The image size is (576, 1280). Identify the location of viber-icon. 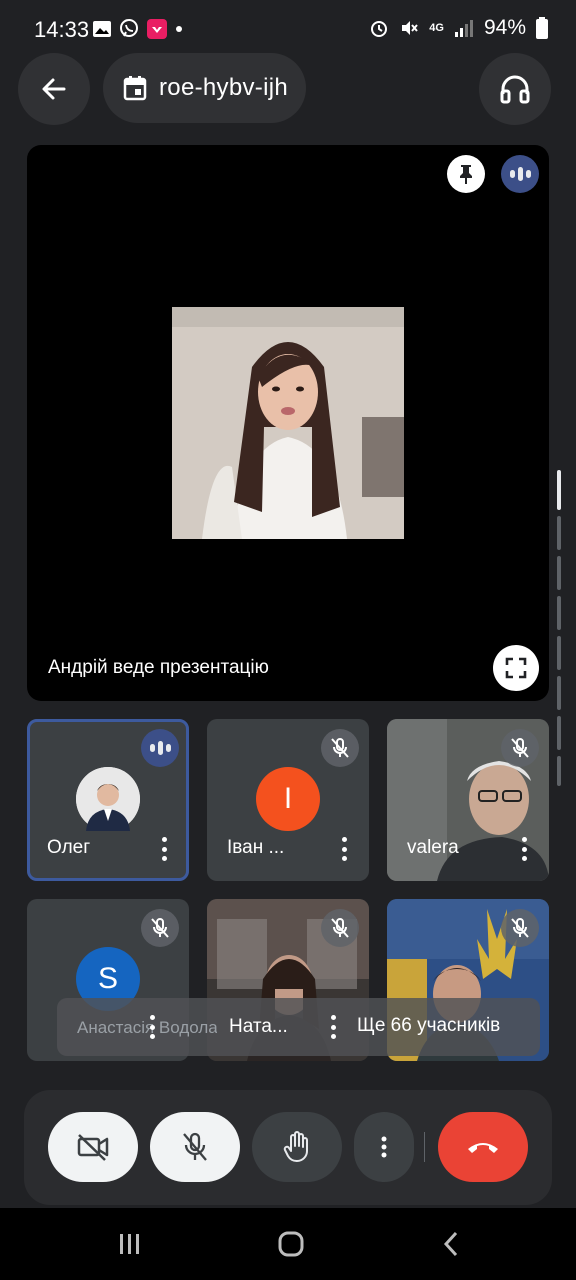
(129, 28).